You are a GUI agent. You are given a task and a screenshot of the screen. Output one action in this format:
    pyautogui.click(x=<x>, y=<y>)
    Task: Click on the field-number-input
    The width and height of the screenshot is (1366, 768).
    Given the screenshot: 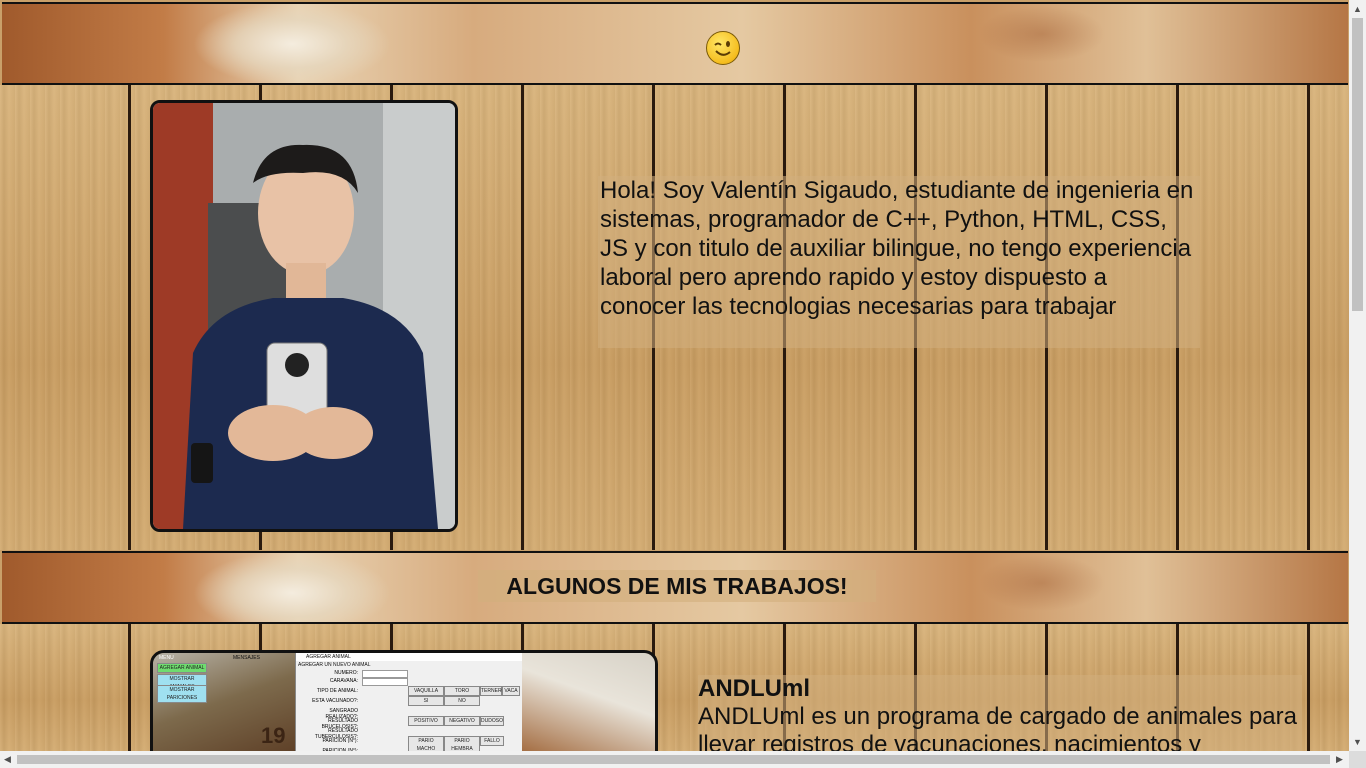 What is the action you would take?
    pyautogui.click(x=385, y=674)
    